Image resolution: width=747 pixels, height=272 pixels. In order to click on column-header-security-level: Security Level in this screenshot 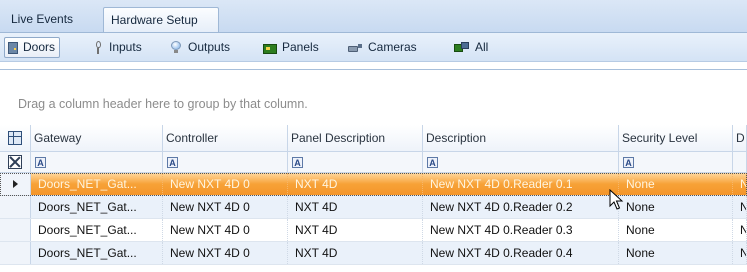, I will do `click(676, 138)`.